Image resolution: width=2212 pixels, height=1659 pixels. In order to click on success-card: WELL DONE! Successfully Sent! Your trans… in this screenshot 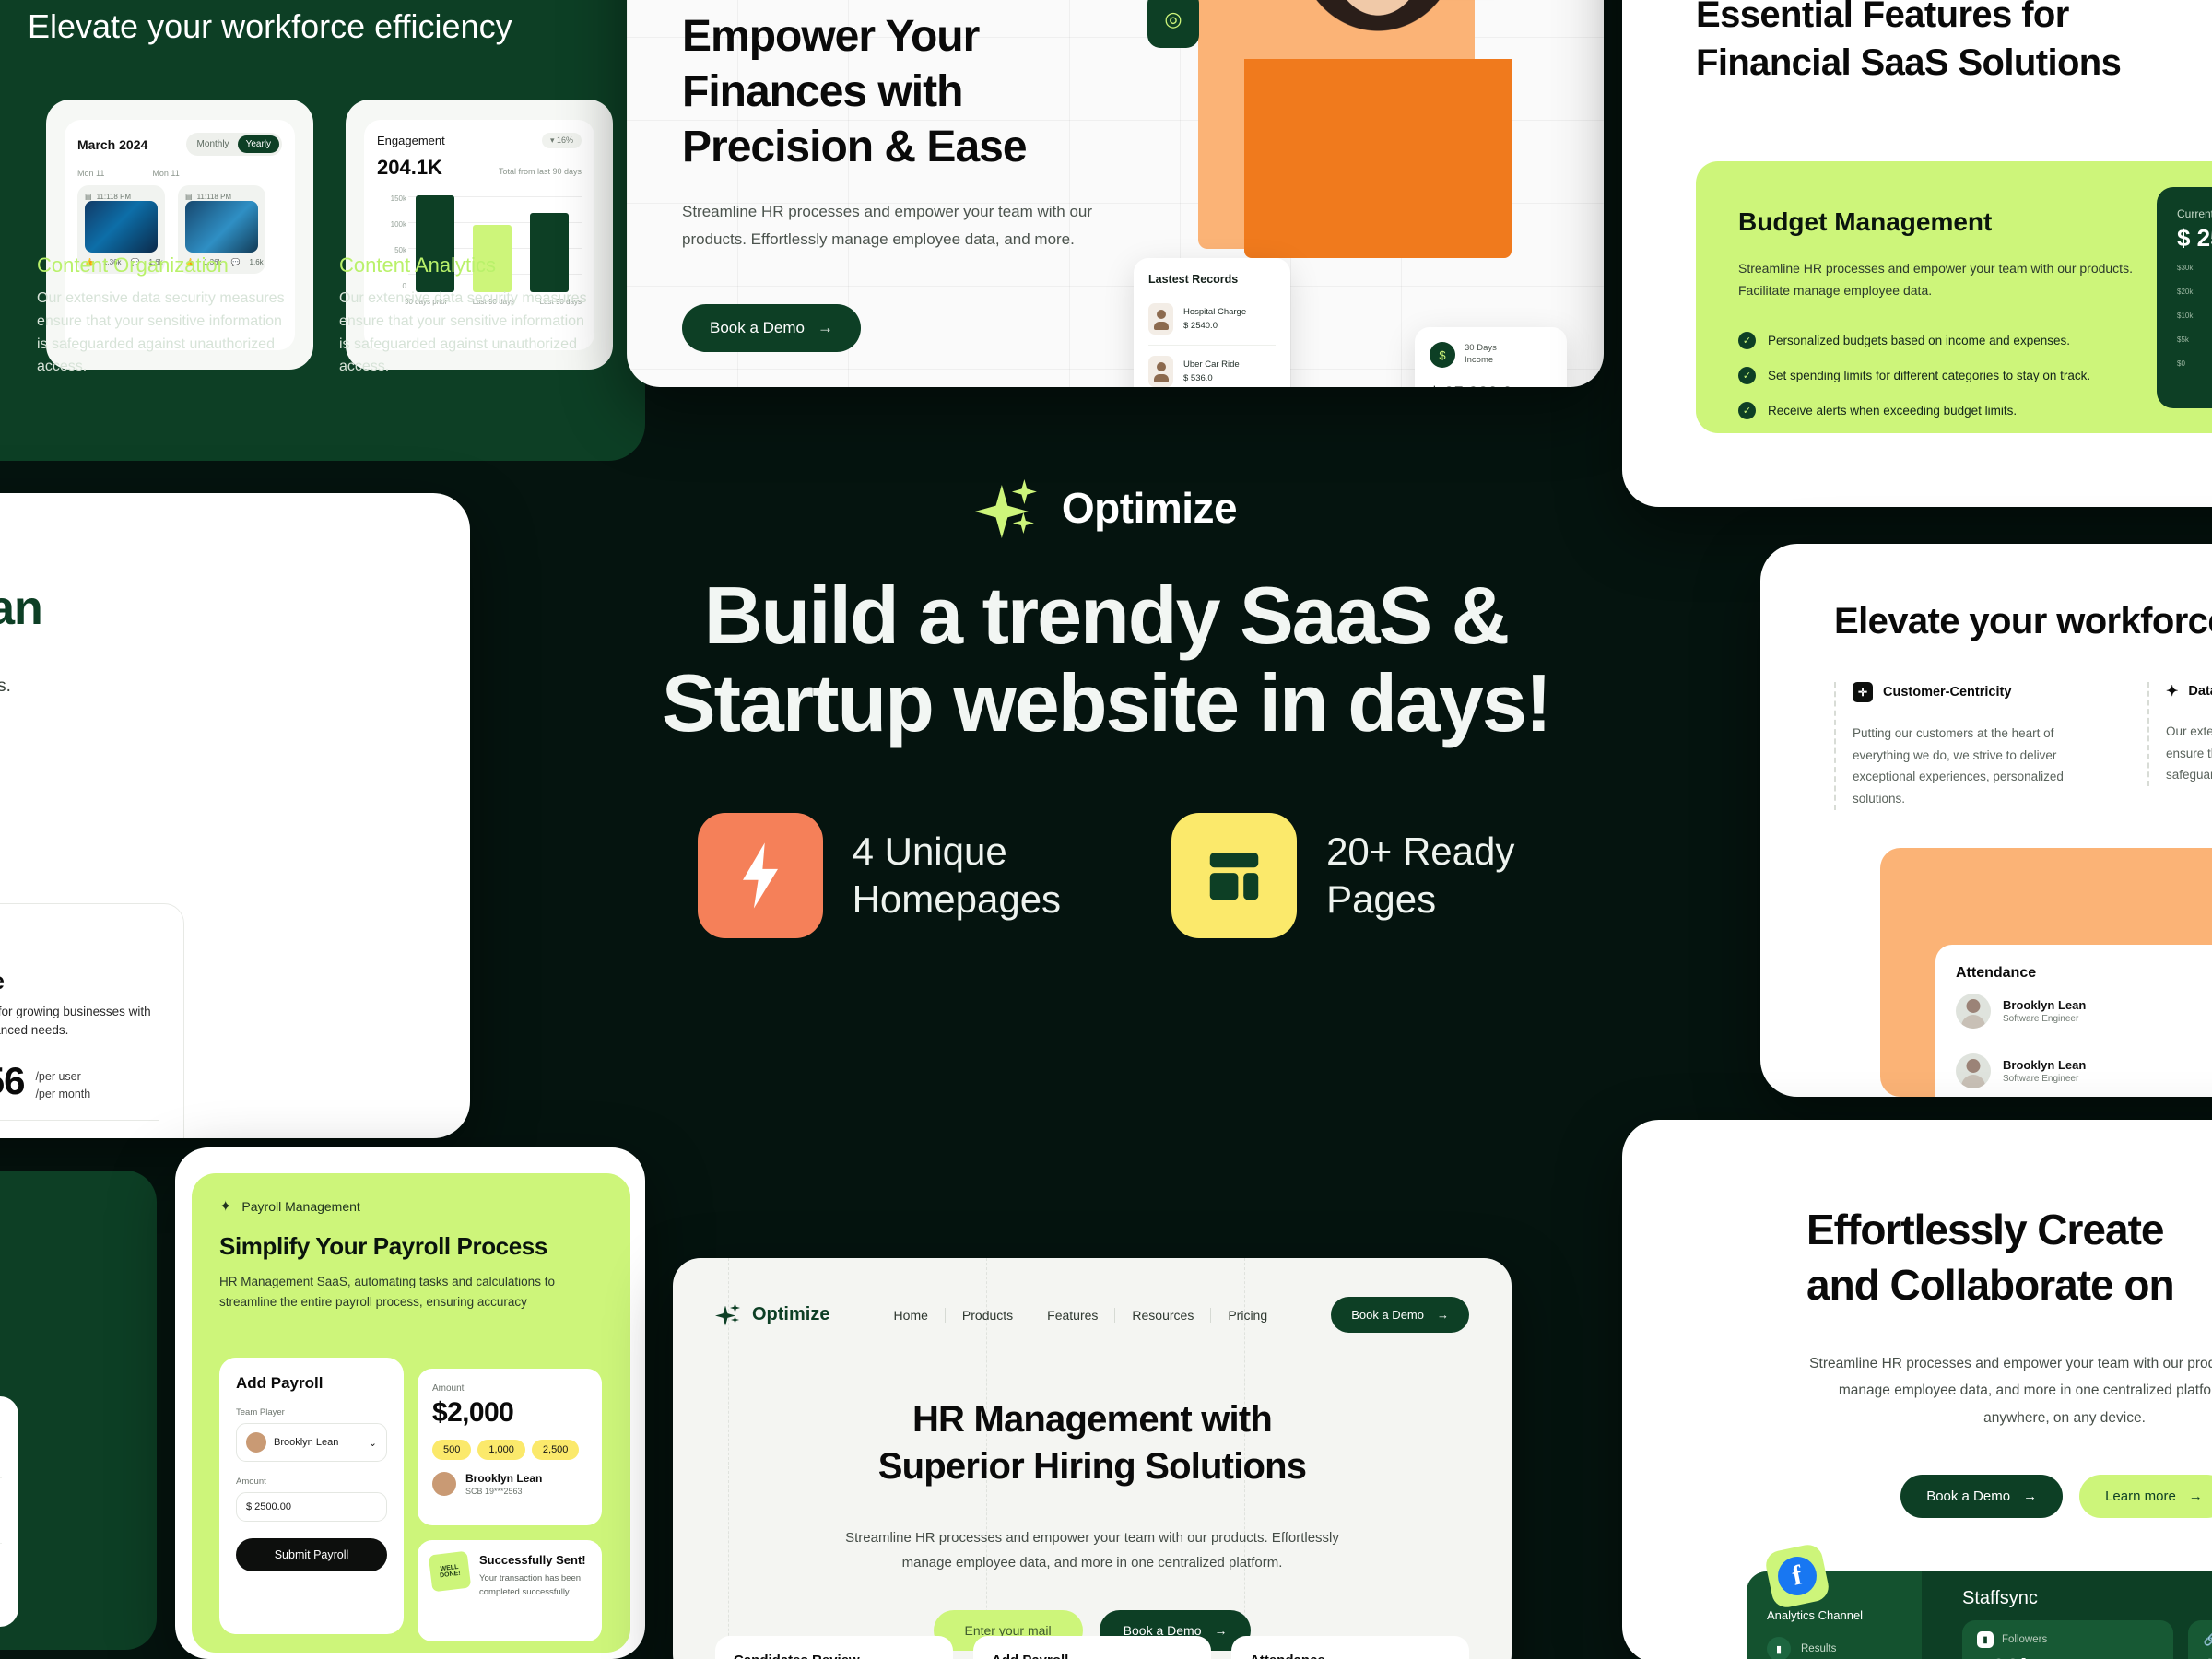, I will do `click(510, 1590)`.